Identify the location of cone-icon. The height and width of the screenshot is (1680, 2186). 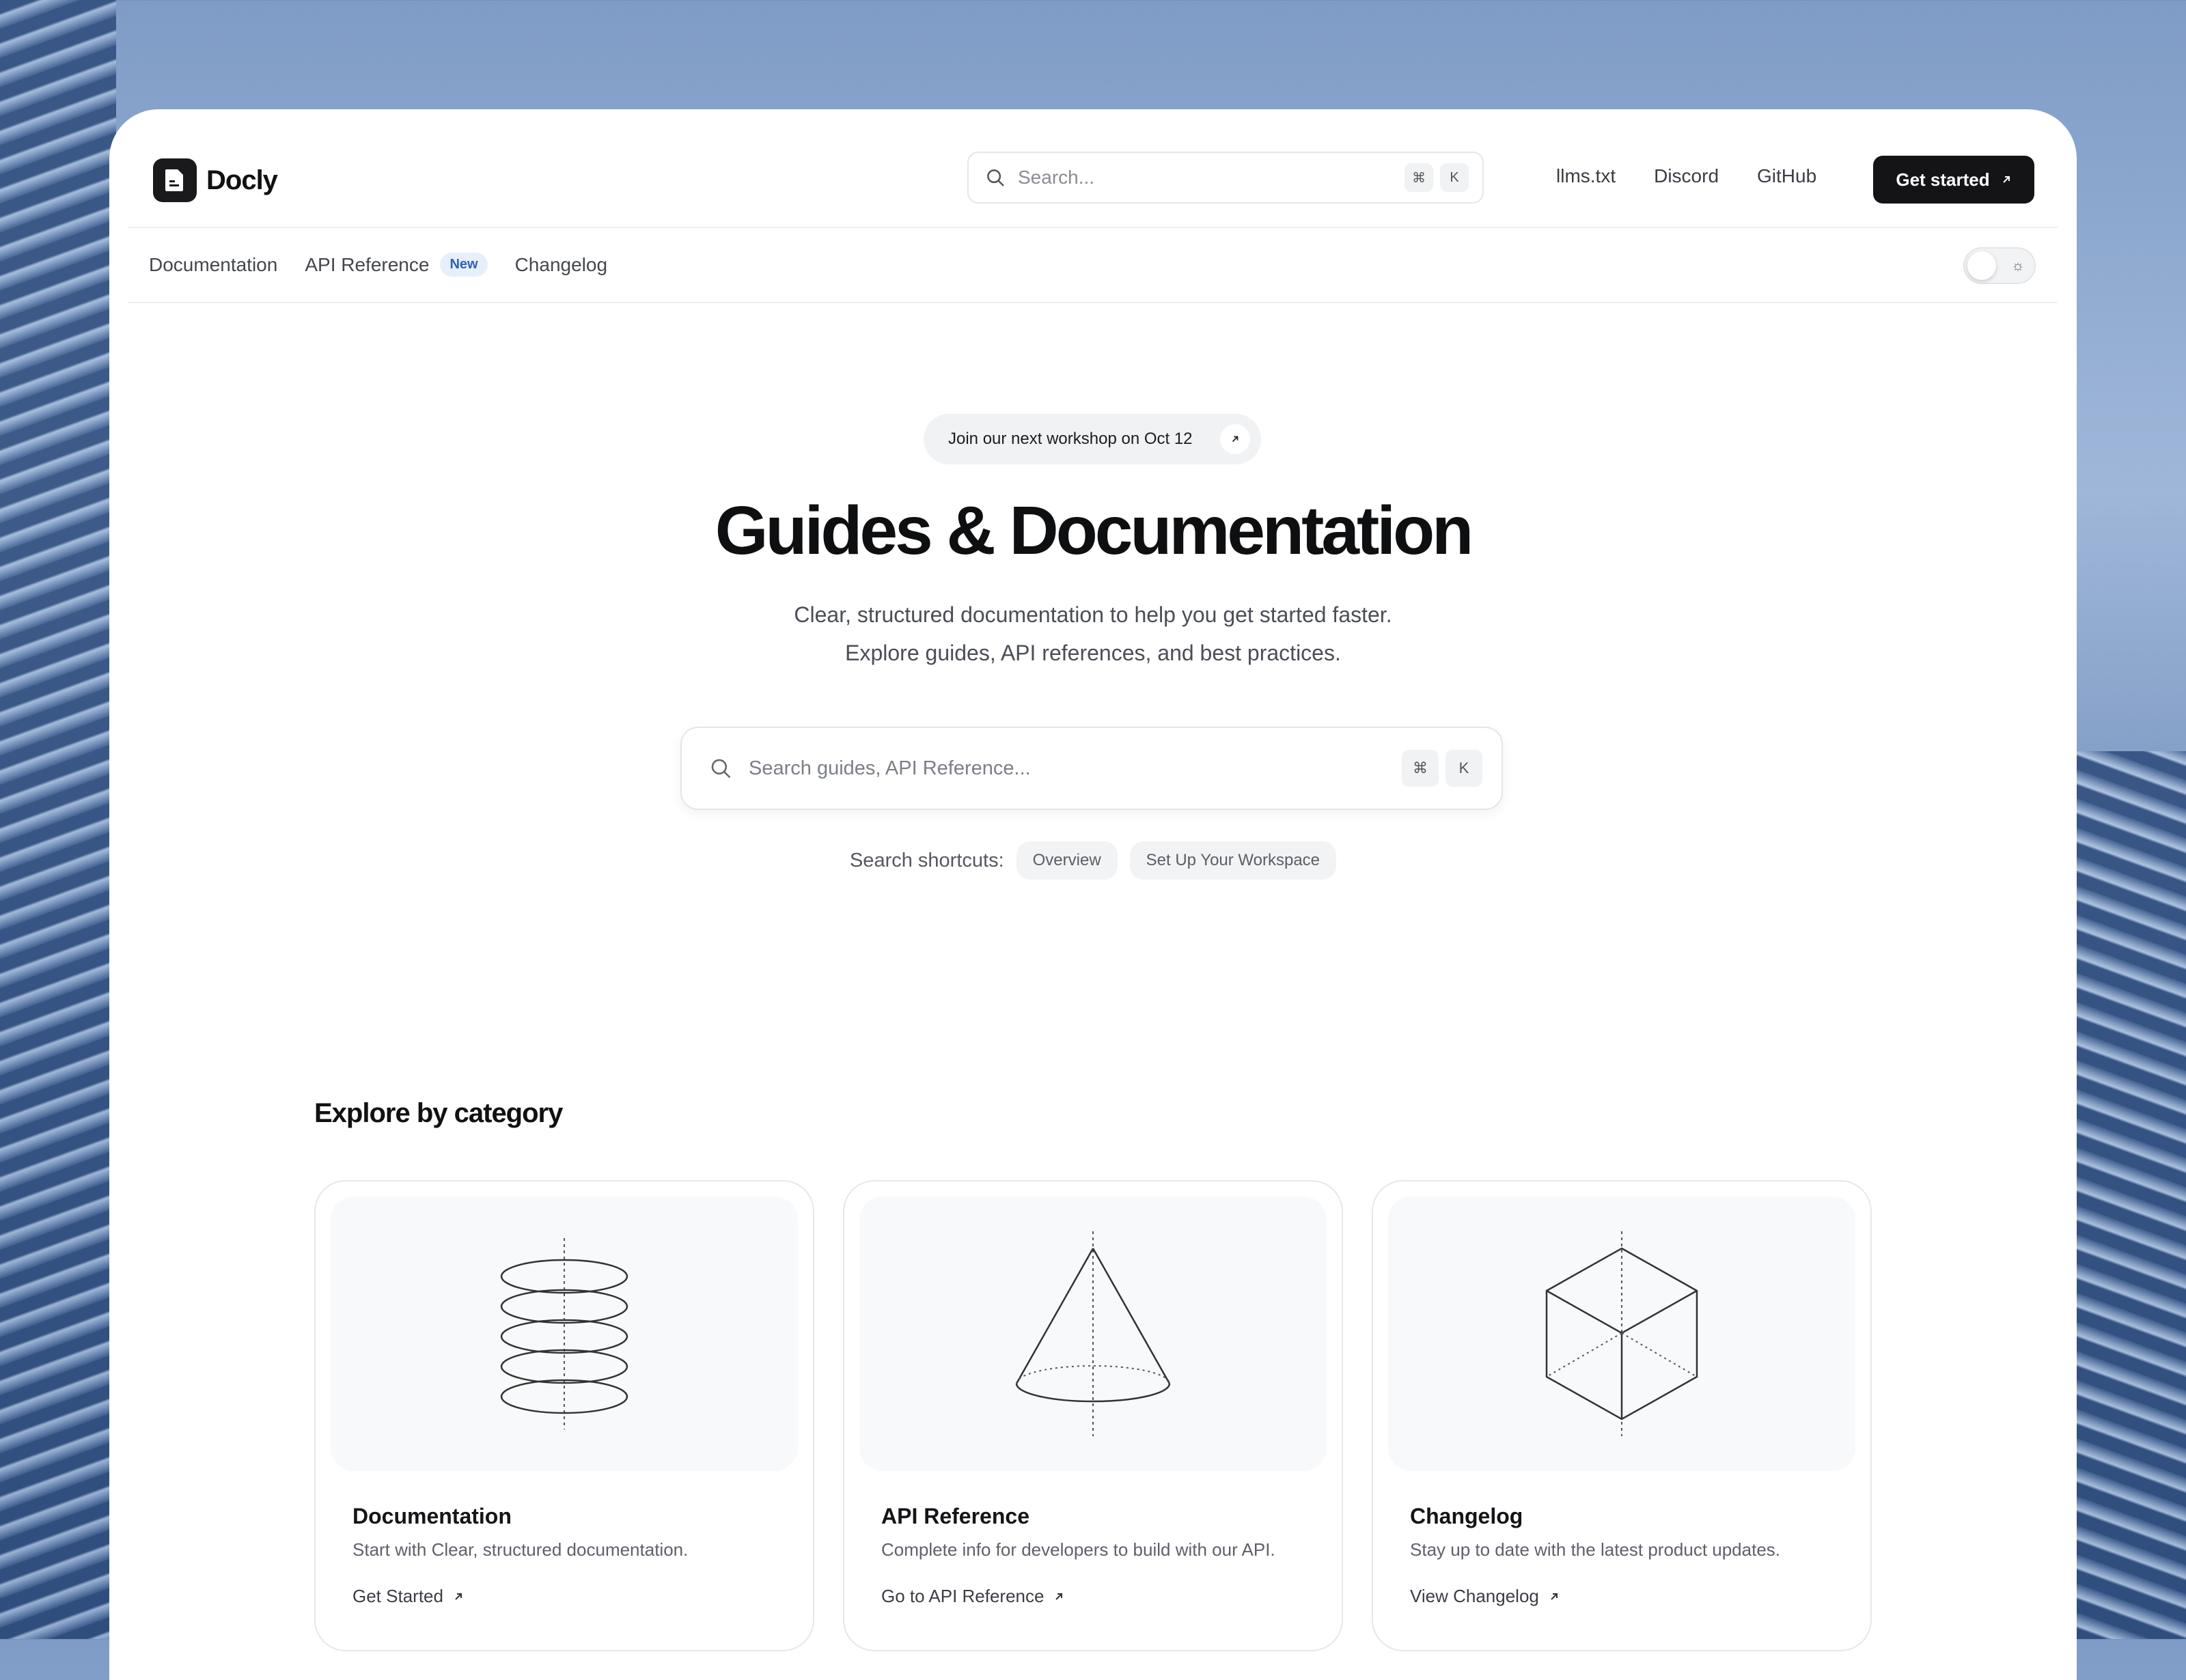
(1093, 1333).